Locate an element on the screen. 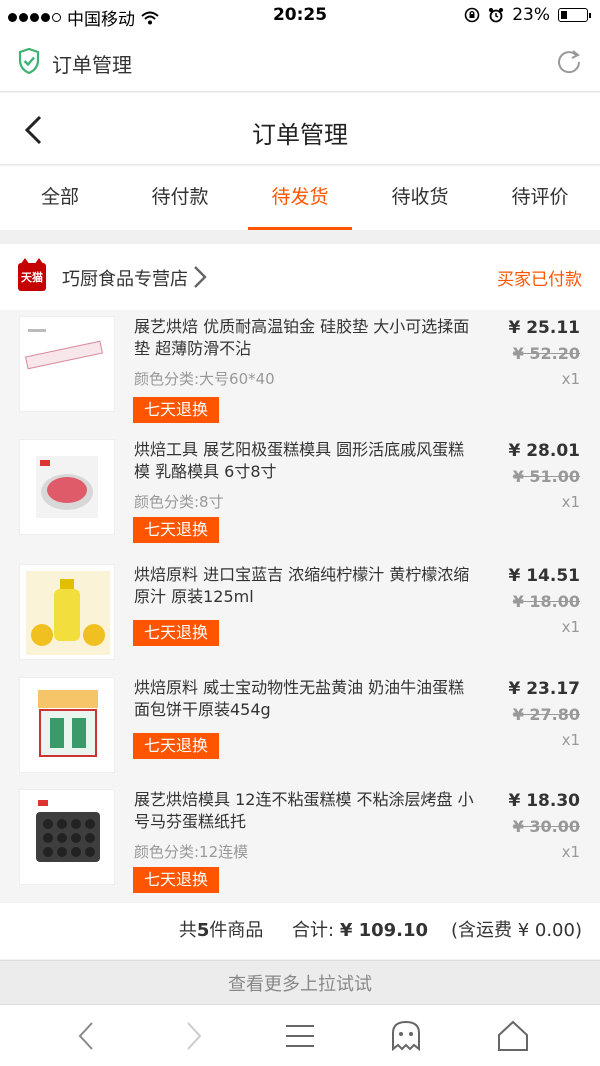 Image resolution: width=600 pixels, height=1066 pixels. bottom-toolbar is located at coordinates (300, 1035).